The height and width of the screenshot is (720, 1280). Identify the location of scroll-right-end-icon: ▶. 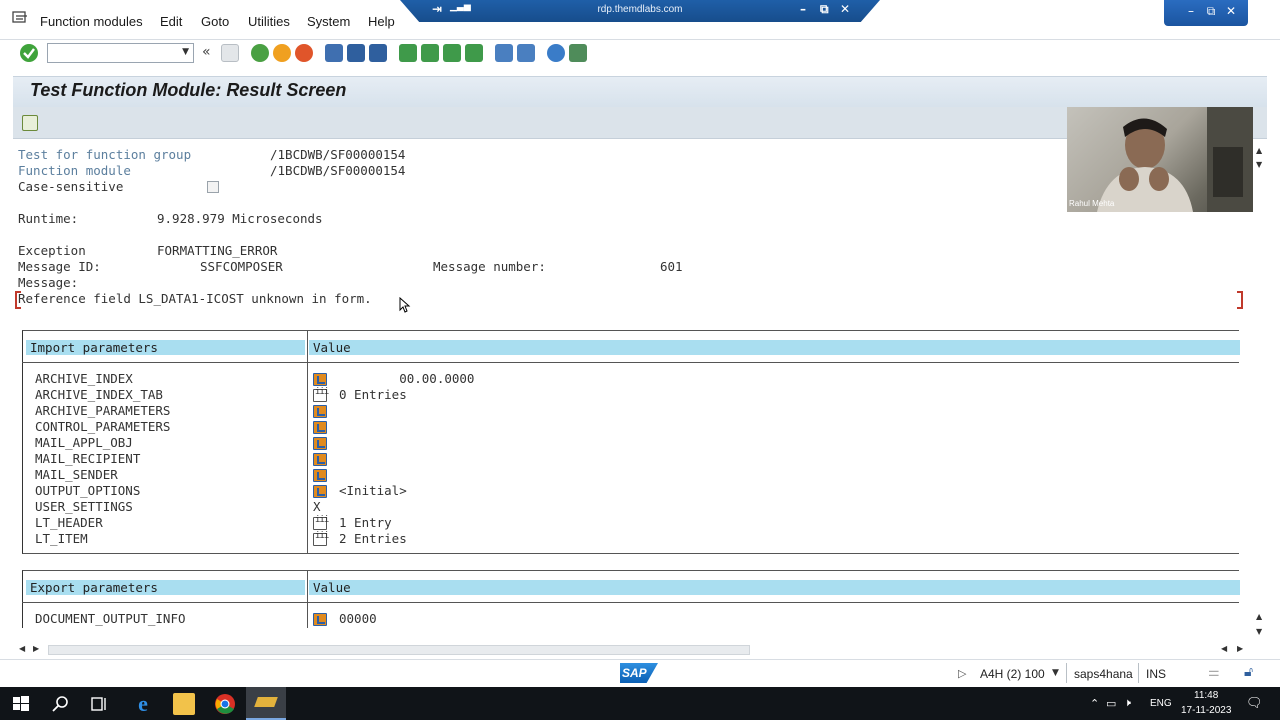
(1240, 648).